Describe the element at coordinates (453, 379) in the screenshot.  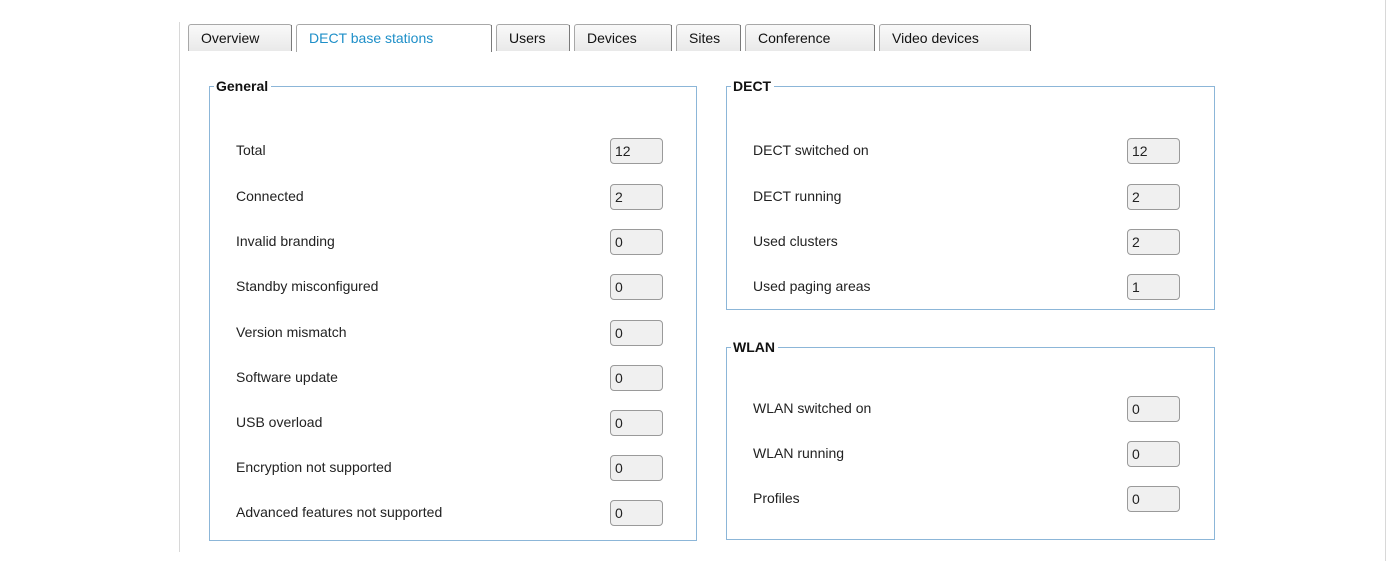
I see `general-row-software-update: Software update 0` at that location.